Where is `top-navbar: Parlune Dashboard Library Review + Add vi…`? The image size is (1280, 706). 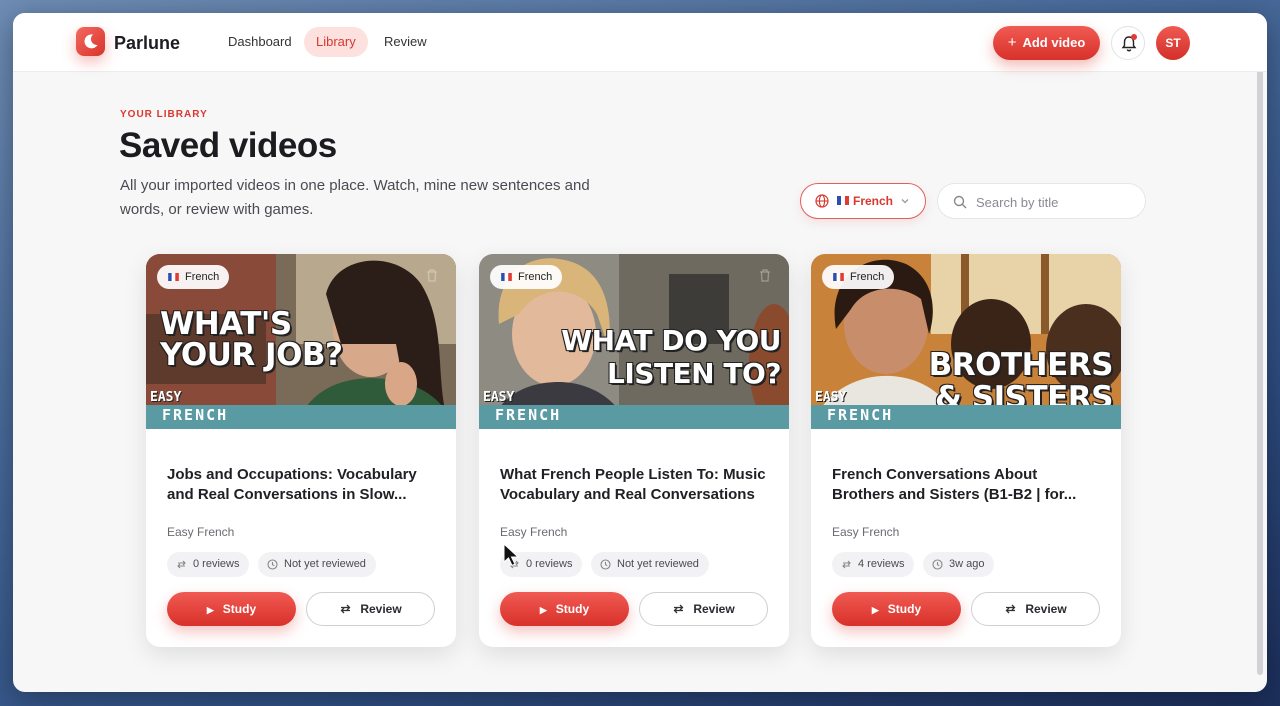 top-navbar: Parlune Dashboard Library Review + Add vi… is located at coordinates (640, 42).